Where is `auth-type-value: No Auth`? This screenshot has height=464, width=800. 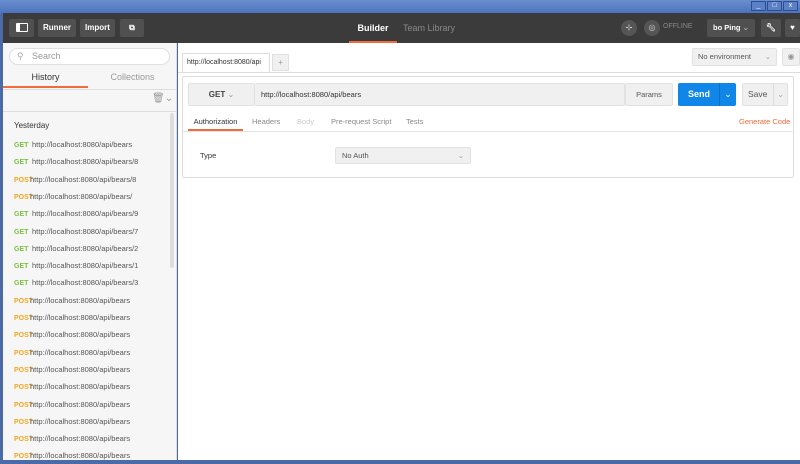 auth-type-value: No Auth is located at coordinates (355, 155).